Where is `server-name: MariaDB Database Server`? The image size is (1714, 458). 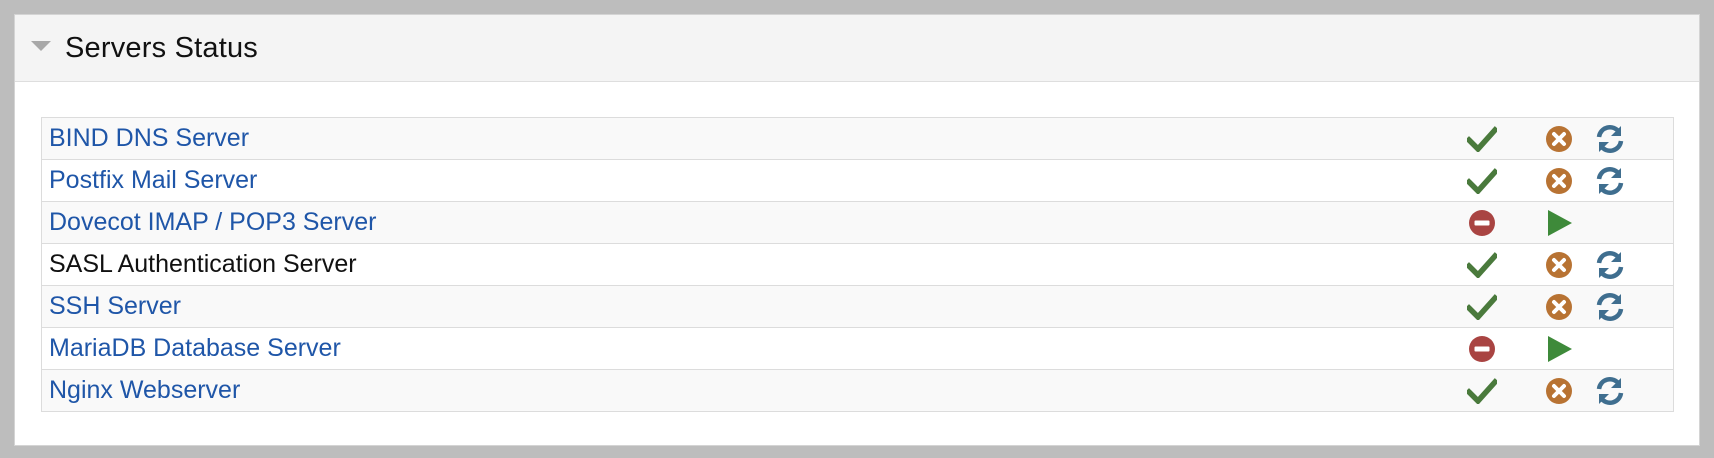 server-name: MariaDB Database Server is located at coordinates (195, 348).